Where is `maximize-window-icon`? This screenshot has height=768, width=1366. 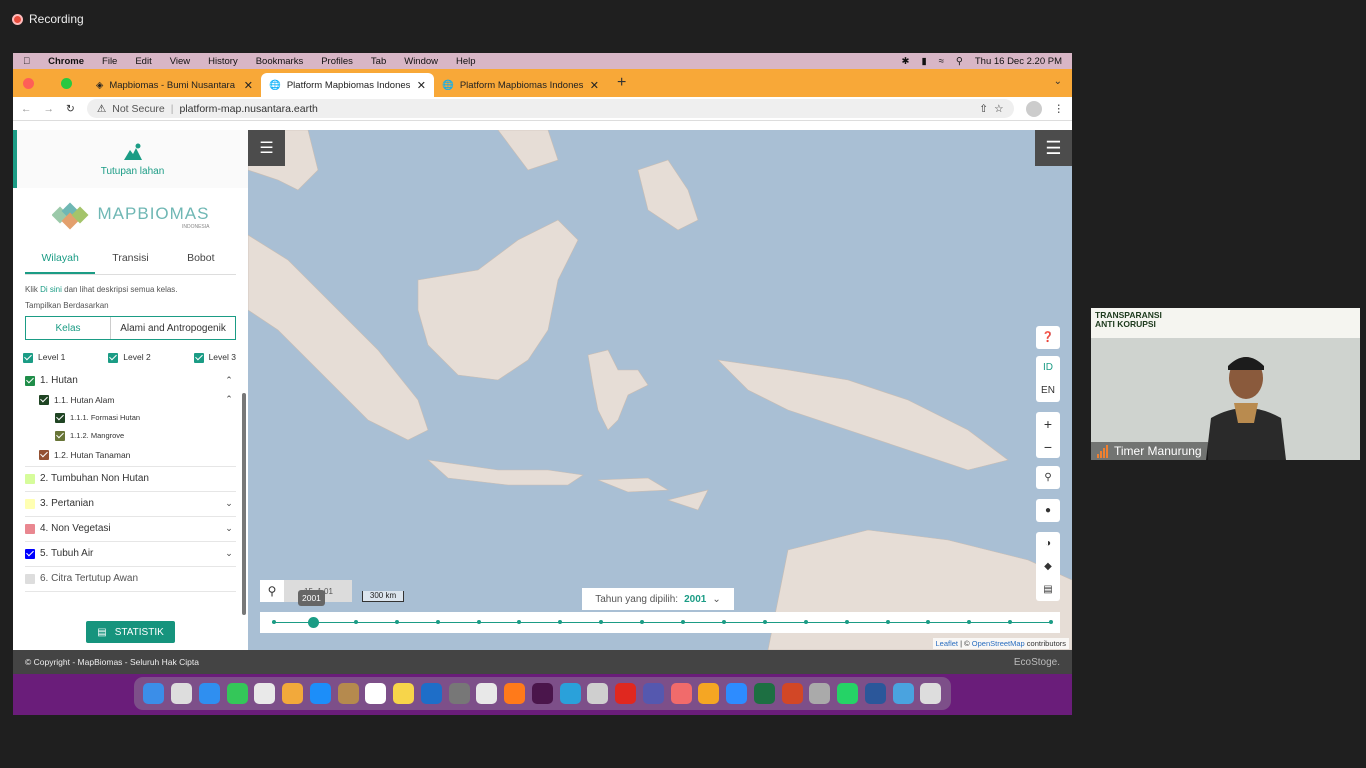 maximize-window-icon is located at coordinates (66, 83).